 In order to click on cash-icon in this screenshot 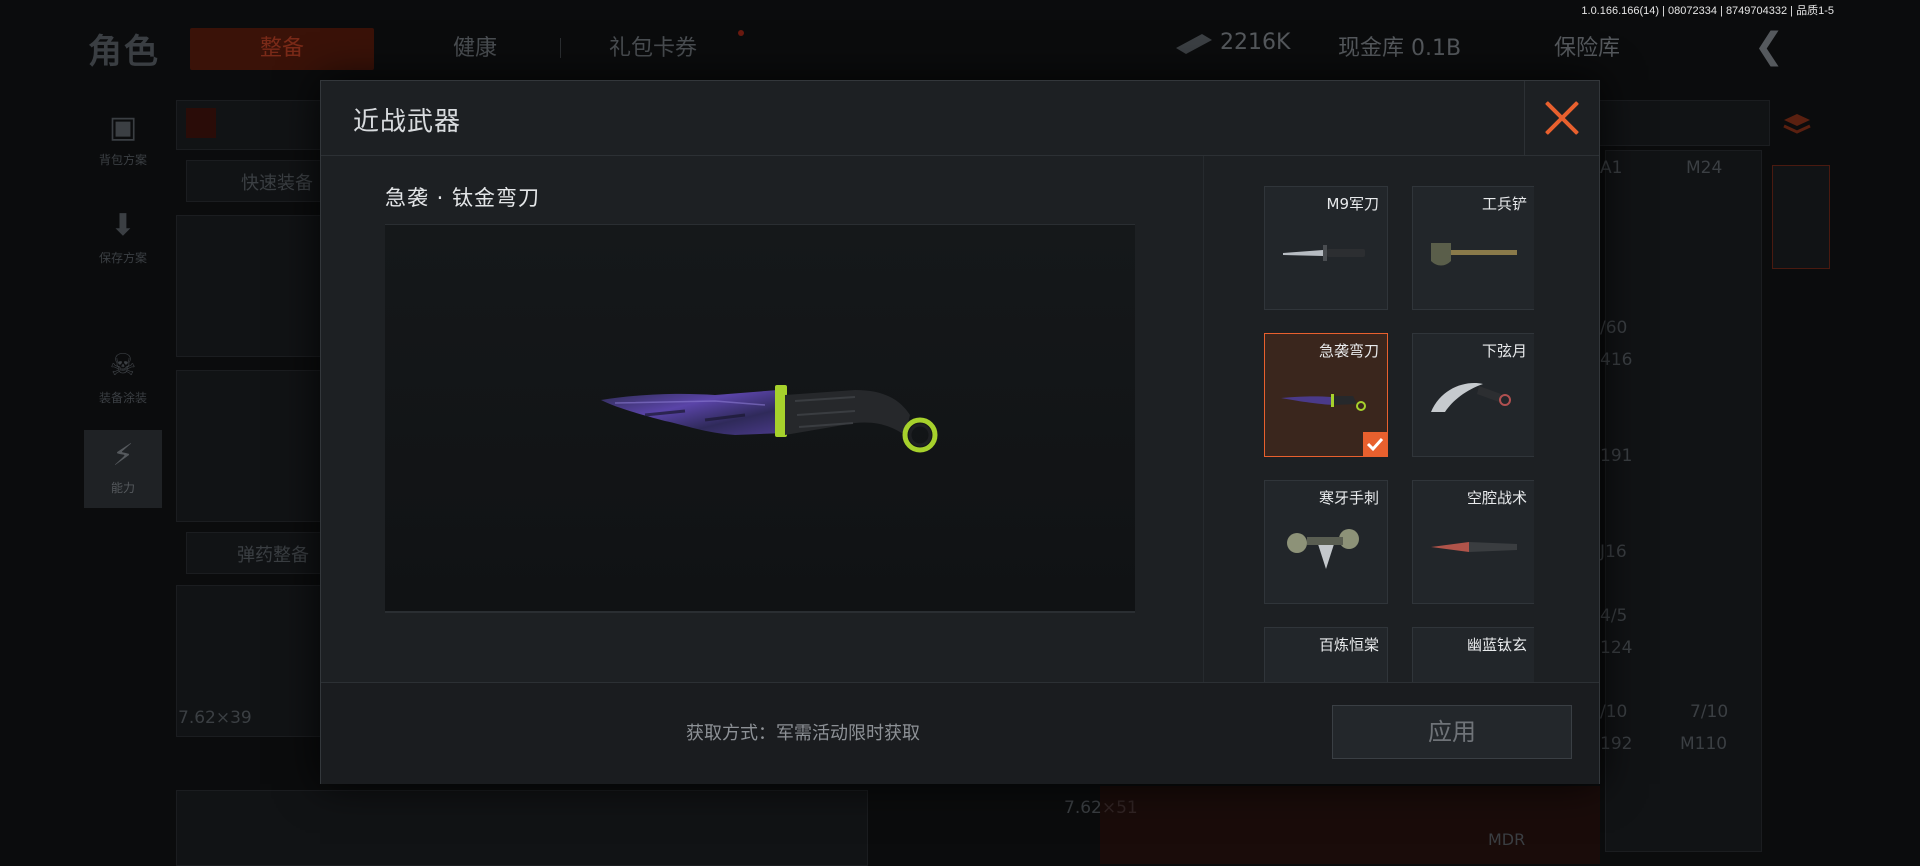, I will do `click(1194, 43)`.